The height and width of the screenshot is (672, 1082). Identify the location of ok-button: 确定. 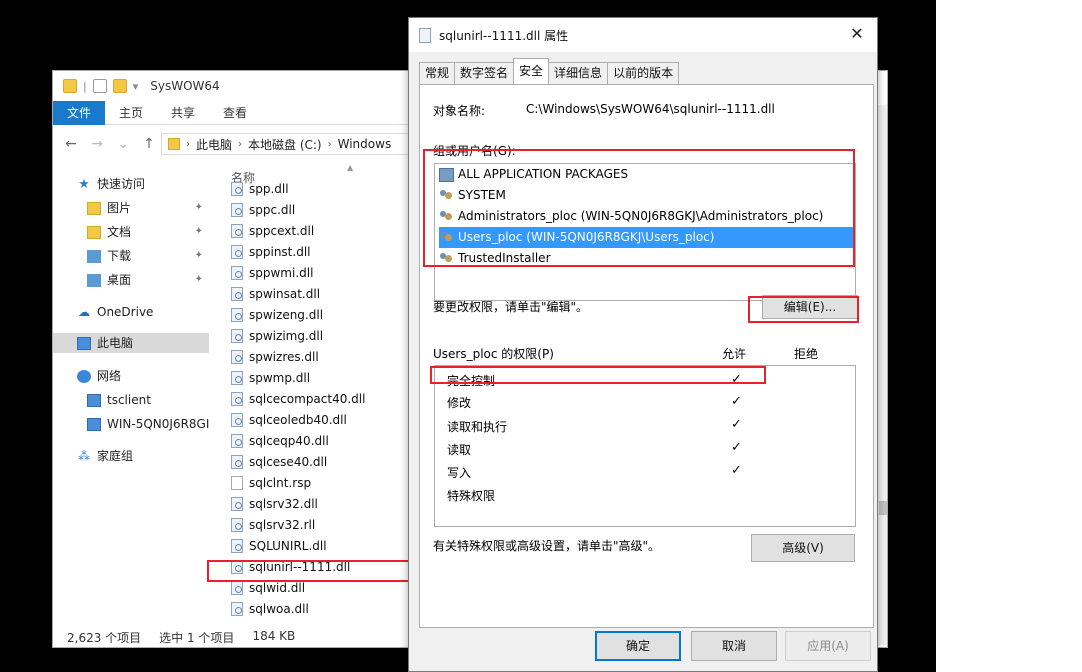
(638, 646).